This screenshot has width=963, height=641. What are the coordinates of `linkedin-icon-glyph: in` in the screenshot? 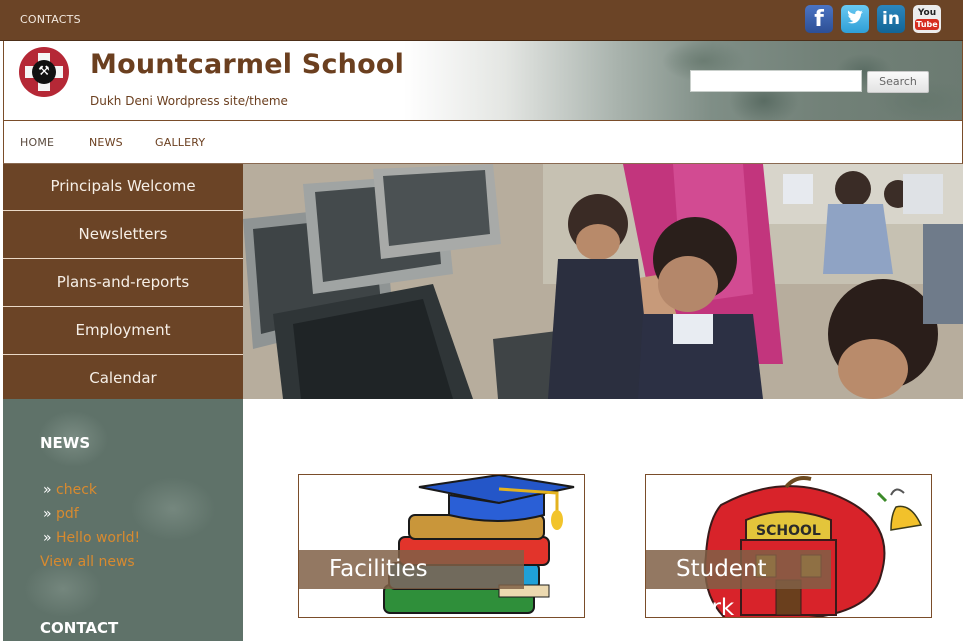 It's located at (891, 19).